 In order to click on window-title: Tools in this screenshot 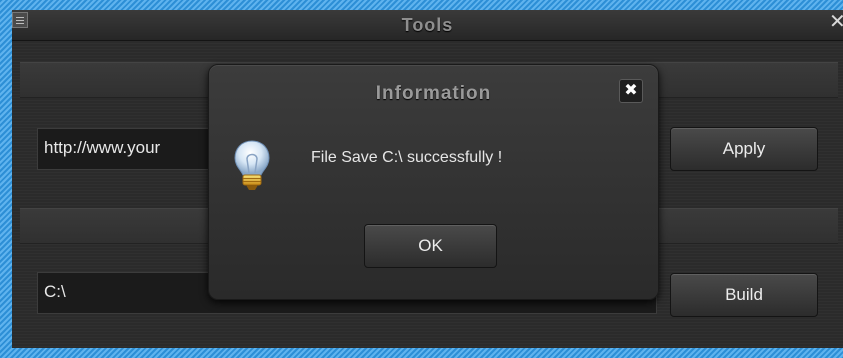, I will do `click(427, 25)`.